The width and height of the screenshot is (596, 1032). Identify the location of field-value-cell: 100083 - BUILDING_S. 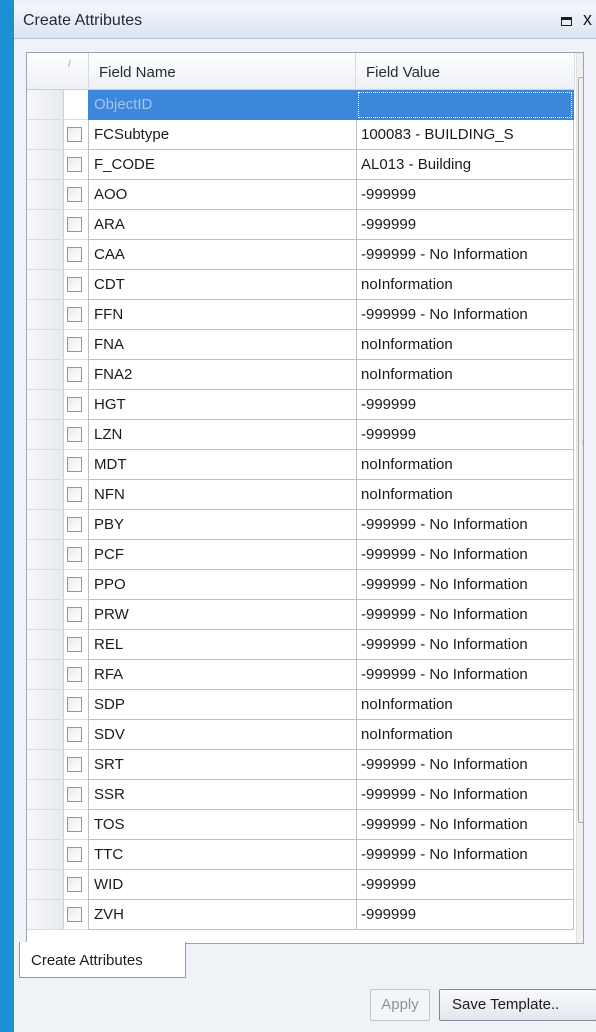
(465, 135).